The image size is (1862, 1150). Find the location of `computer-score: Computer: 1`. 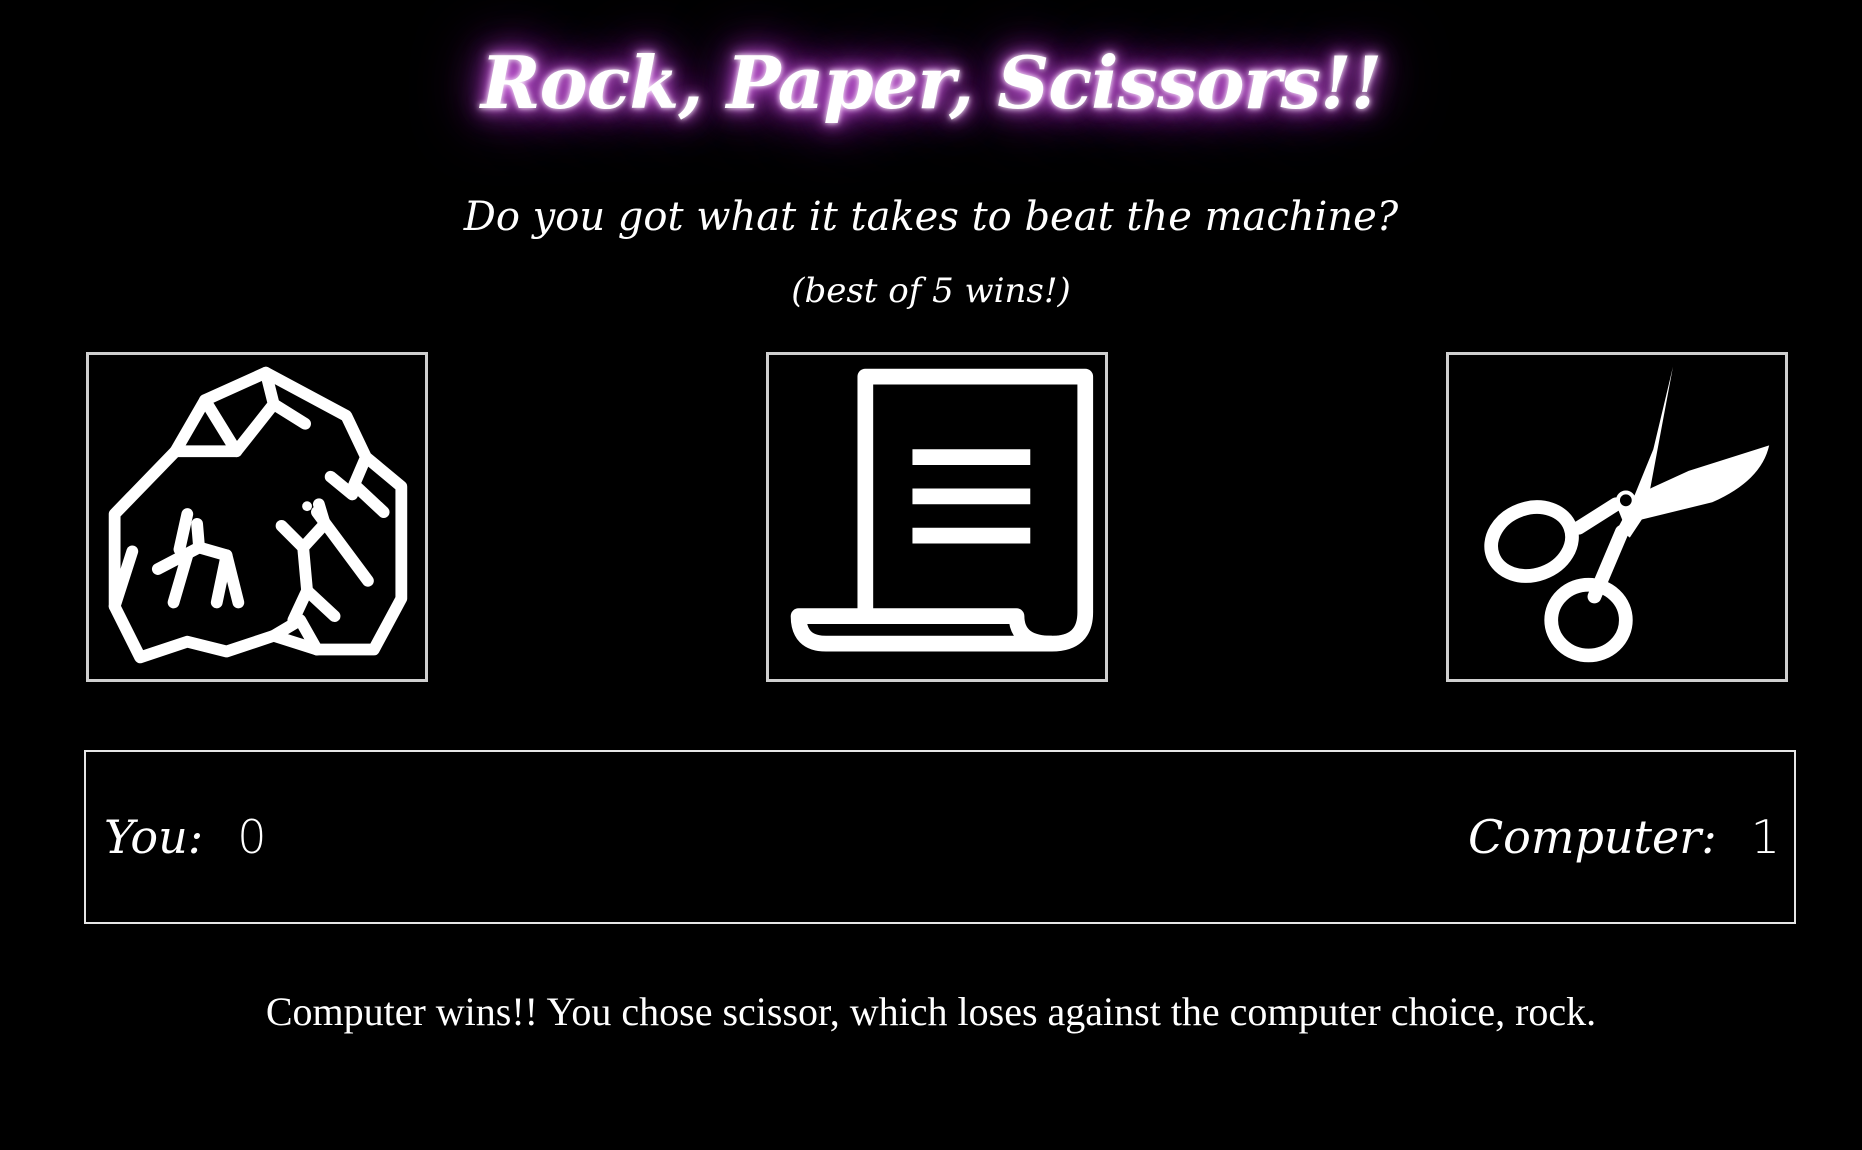

computer-score: Computer: 1 is located at coordinates (1624, 837).